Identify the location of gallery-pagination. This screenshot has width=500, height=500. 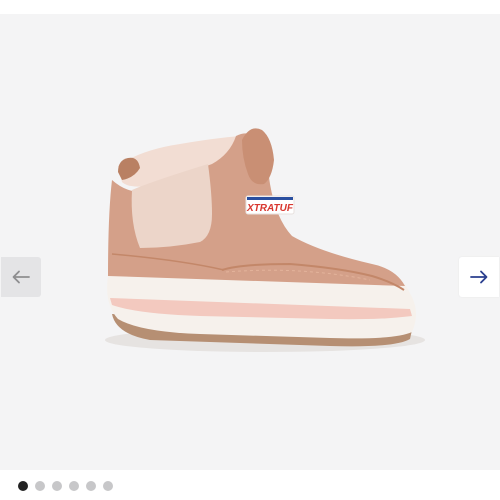
(65, 486).